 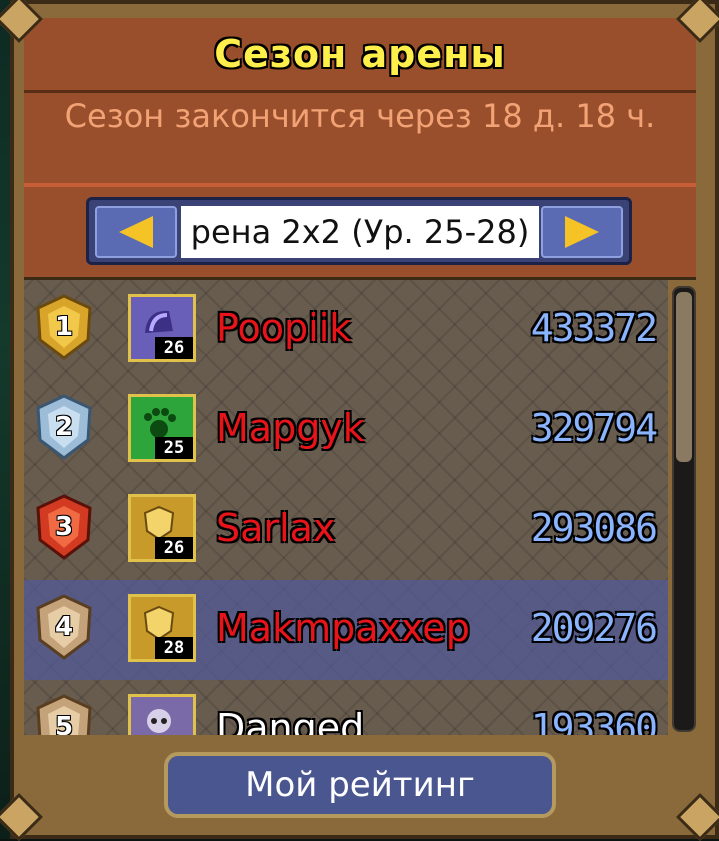 I want to click on my-rating-button: Мой рейтинг, so click(x=360, y=785).